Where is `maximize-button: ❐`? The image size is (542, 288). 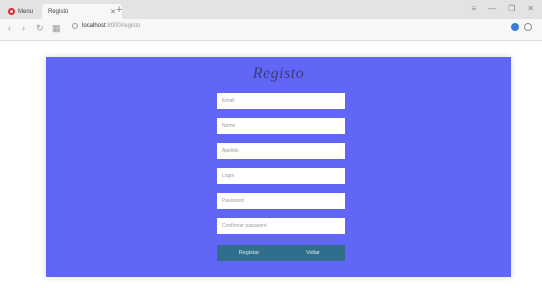
maximize-button: ❐ is located at coordinates (511, 8).